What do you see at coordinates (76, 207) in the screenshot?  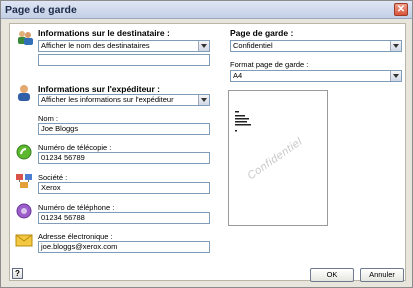 I see `phone-label: Numéro de téléphone :` at bounding box center [76, 207].